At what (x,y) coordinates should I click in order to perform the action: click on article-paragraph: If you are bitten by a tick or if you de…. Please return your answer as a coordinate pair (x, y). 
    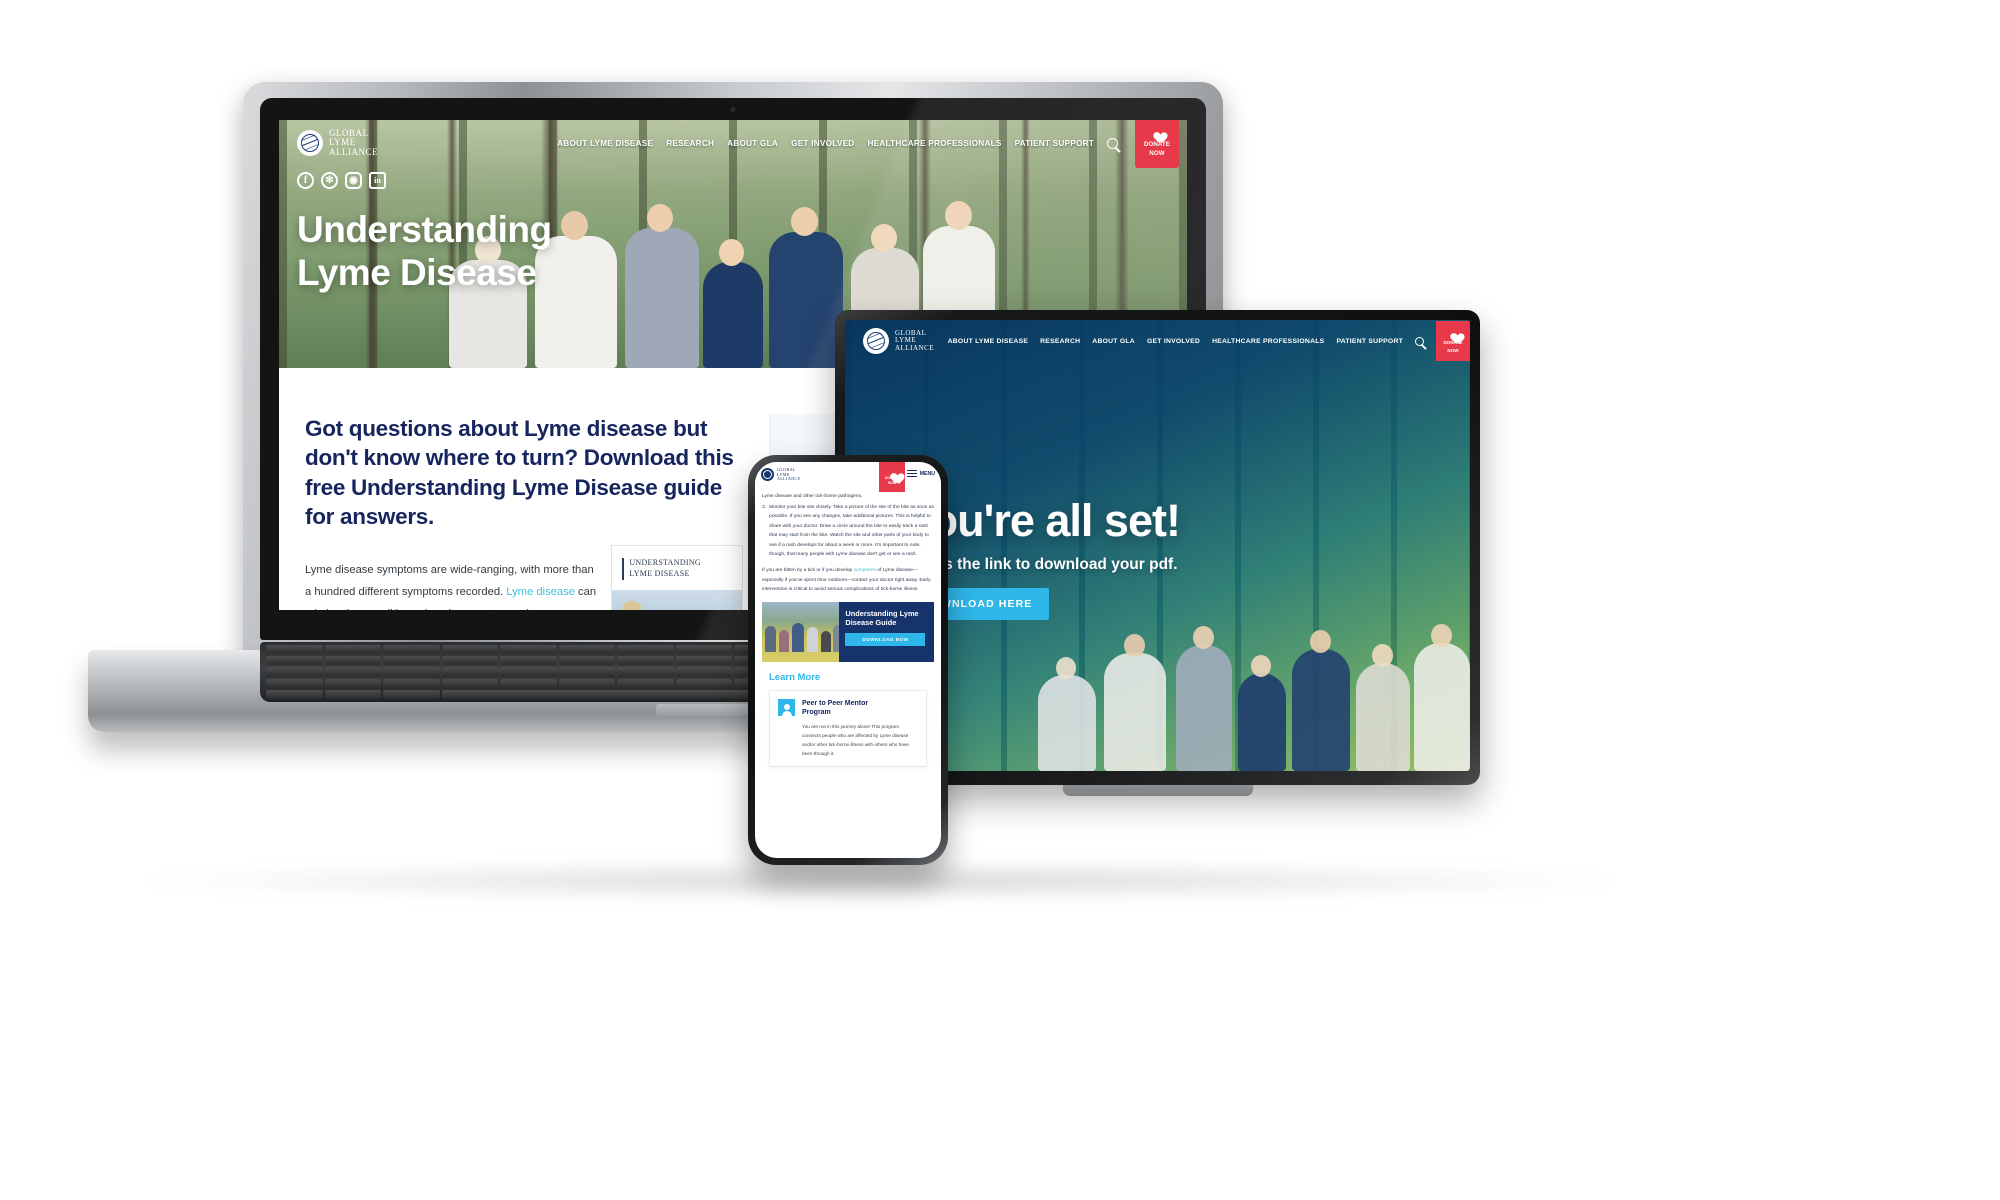
    Looking at the image, I should click on (848, 580).